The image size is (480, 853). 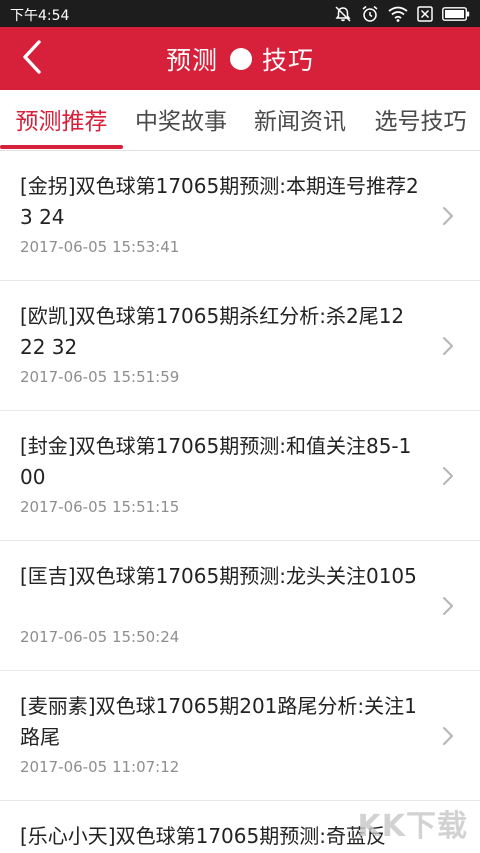 I want to click on page-title: 预测 技巧, so click(x=240, y=58).